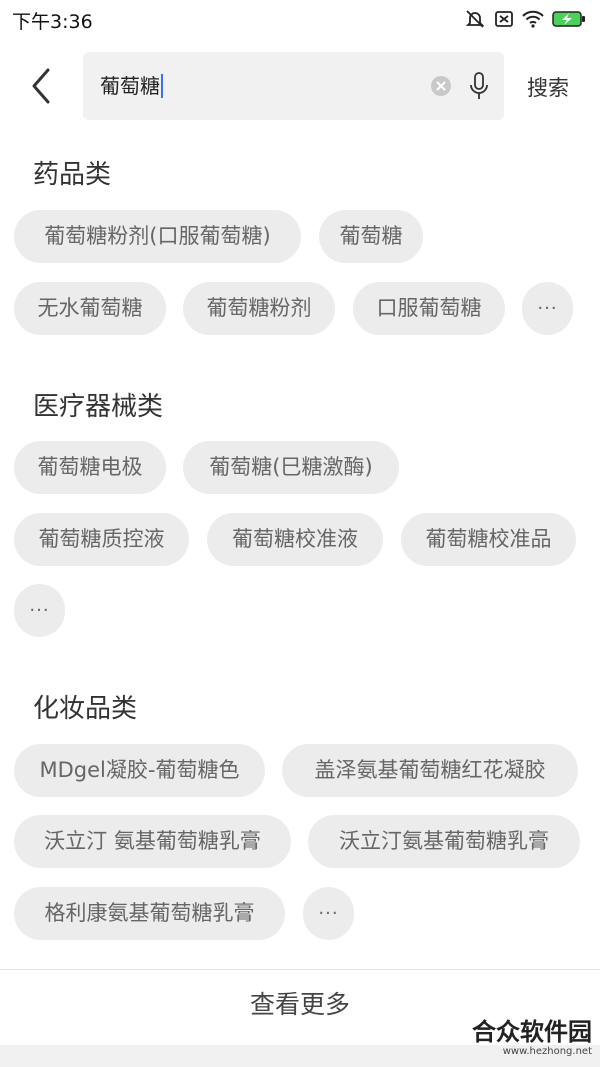 This screenshot has width=600, height=1067. What do you see at coordinates (488, 539) in the screenshot?
I see `chip-device-5: 葡萄糖校准品` at bounding box center [488, 539].